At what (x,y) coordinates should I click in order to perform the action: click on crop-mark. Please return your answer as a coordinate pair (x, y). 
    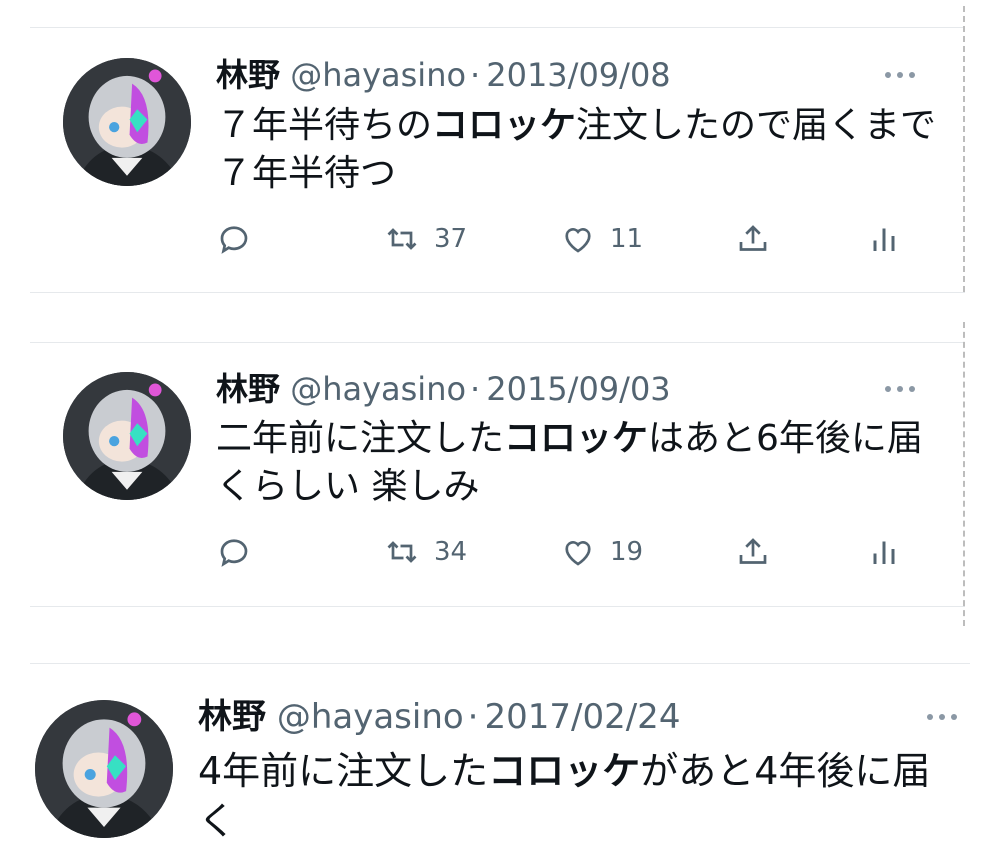
    Looking at the image, I should click on (964, 474).